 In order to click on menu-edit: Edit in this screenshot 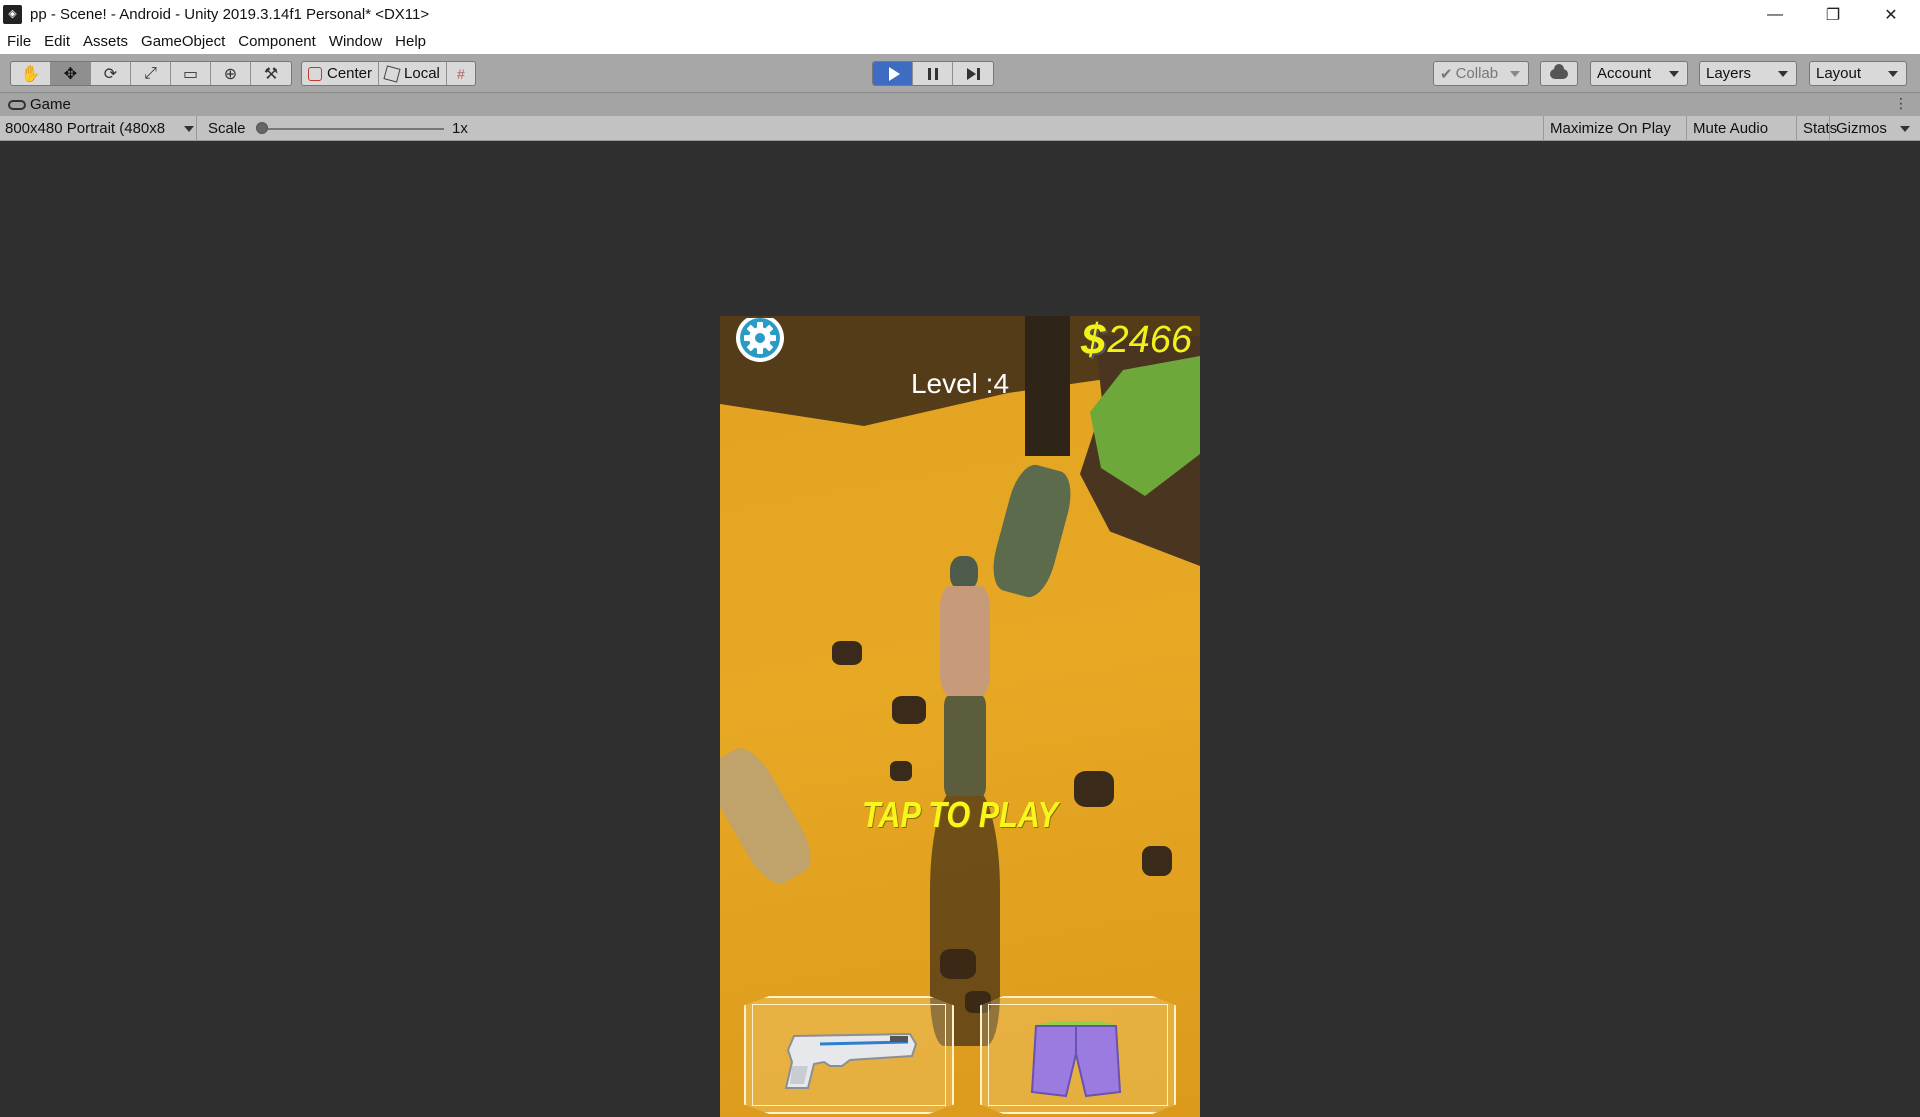, I will do `click(57, 41)`.